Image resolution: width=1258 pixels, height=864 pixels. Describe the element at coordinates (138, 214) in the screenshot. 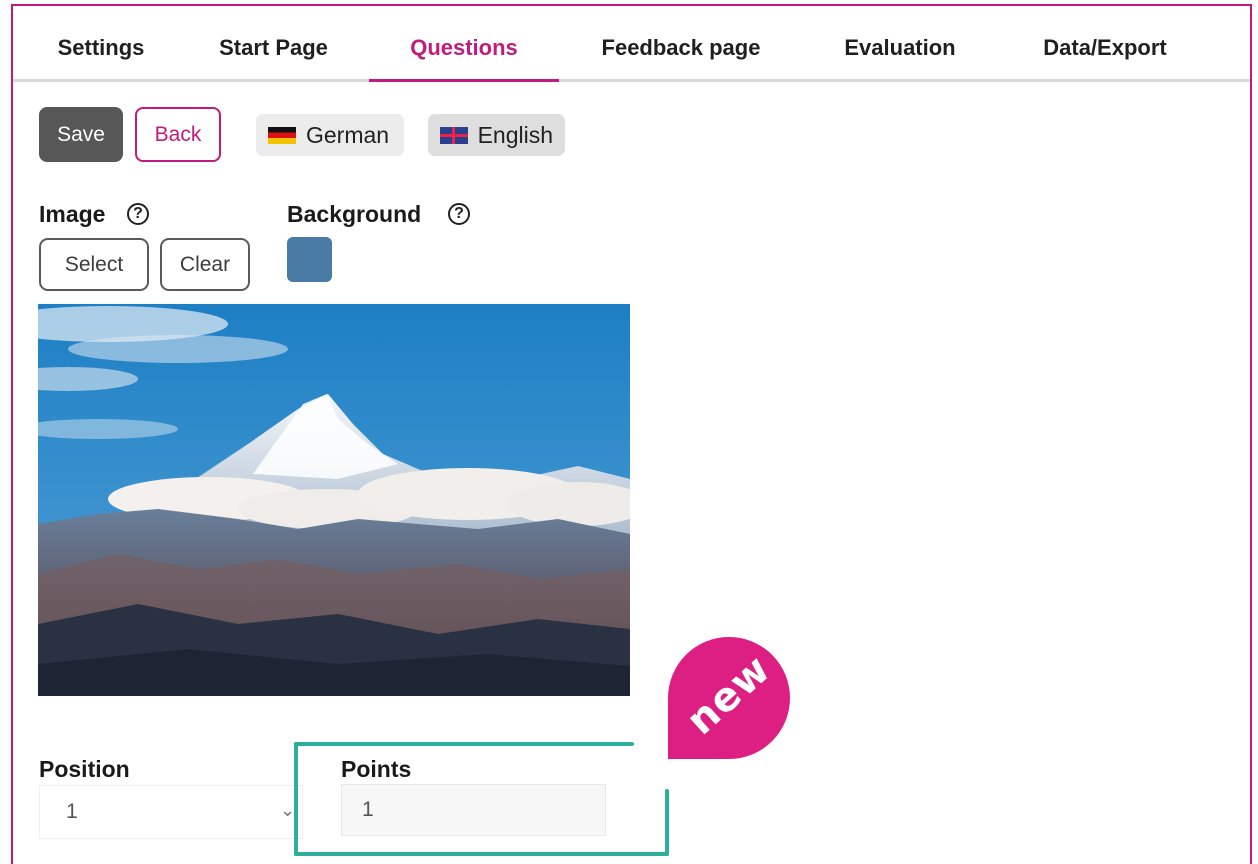

I see `image-help-icon: ?` at that location.